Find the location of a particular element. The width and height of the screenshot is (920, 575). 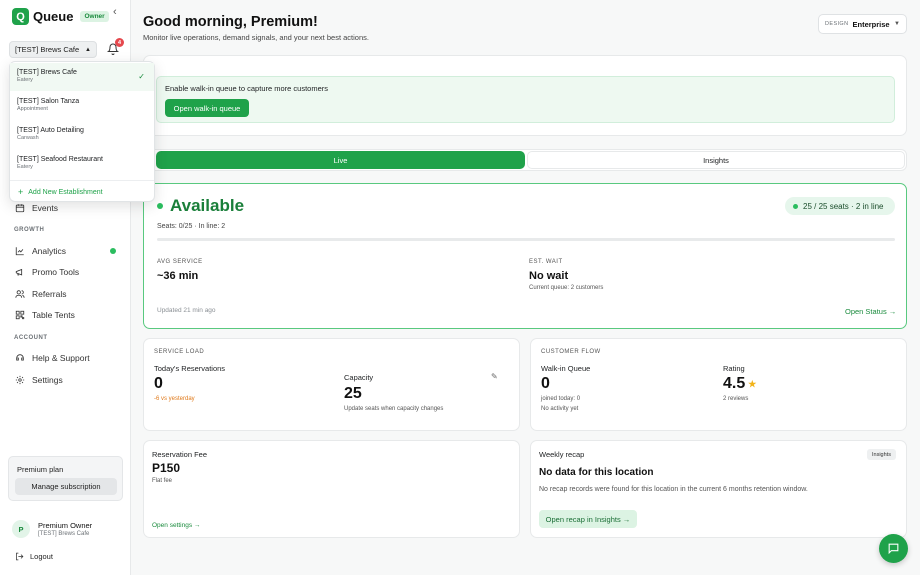

reservations-delta: -6 vs yesterday is located at coordinates (174, 399).